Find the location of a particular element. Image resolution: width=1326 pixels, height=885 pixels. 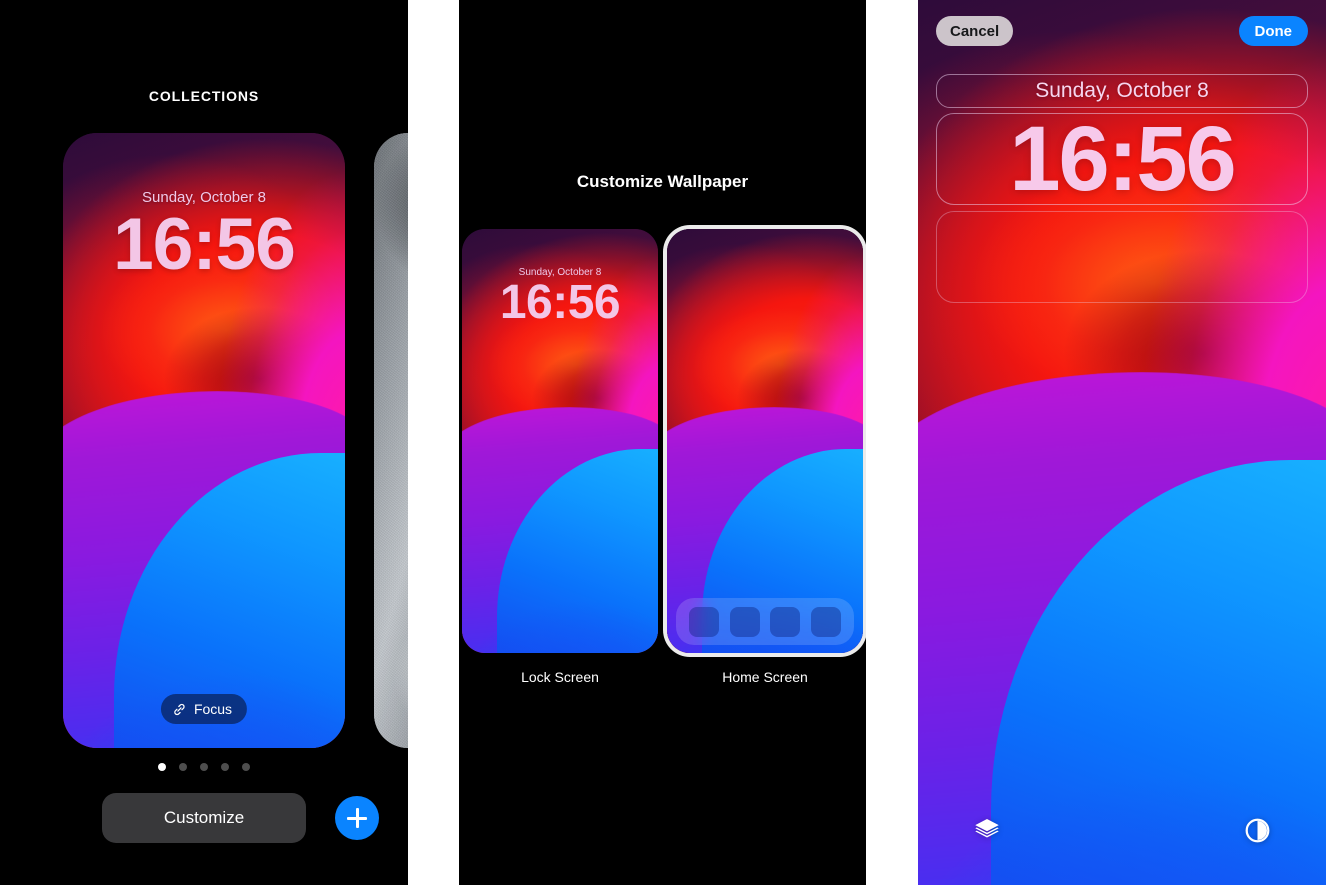

home-screen-option: Home Screen is located at coordinates (765, 457).